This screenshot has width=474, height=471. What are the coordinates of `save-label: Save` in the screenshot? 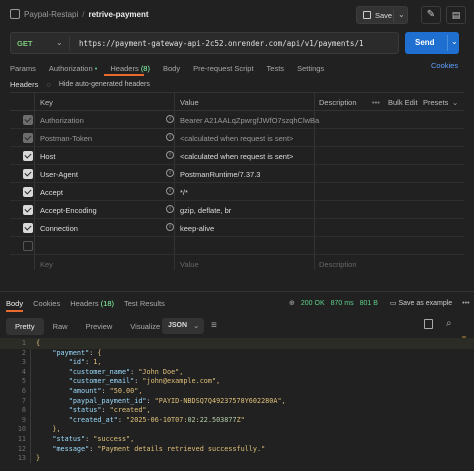 It's located at (384, 15).